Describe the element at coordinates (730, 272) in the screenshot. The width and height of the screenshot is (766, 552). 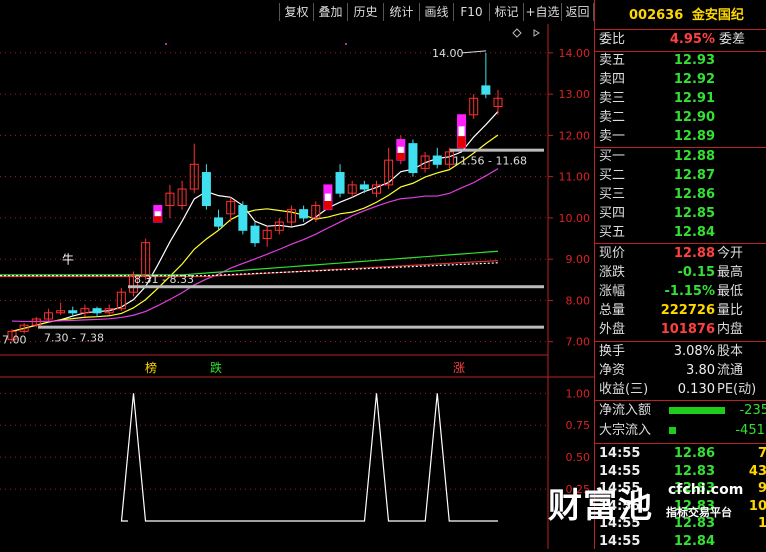
I see `quote-stat-right-label: 最高` at that location.